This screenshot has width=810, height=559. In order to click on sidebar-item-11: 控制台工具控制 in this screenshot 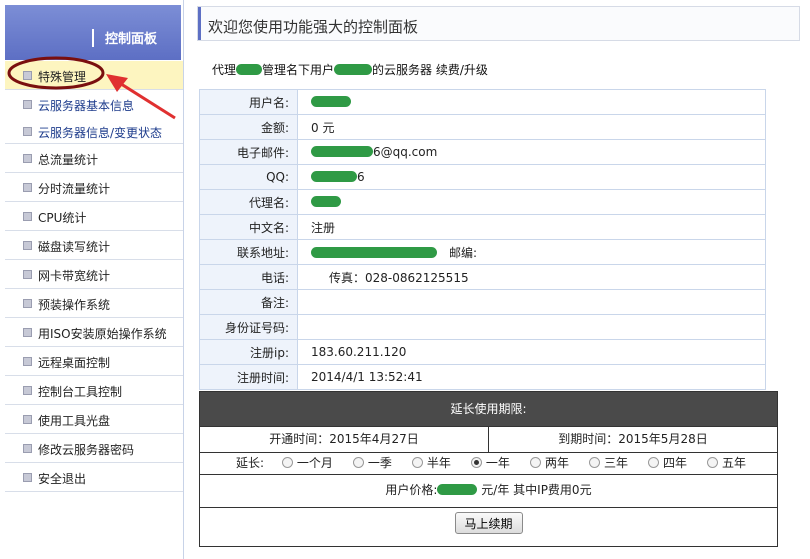, I will do `click(94, 390)`.